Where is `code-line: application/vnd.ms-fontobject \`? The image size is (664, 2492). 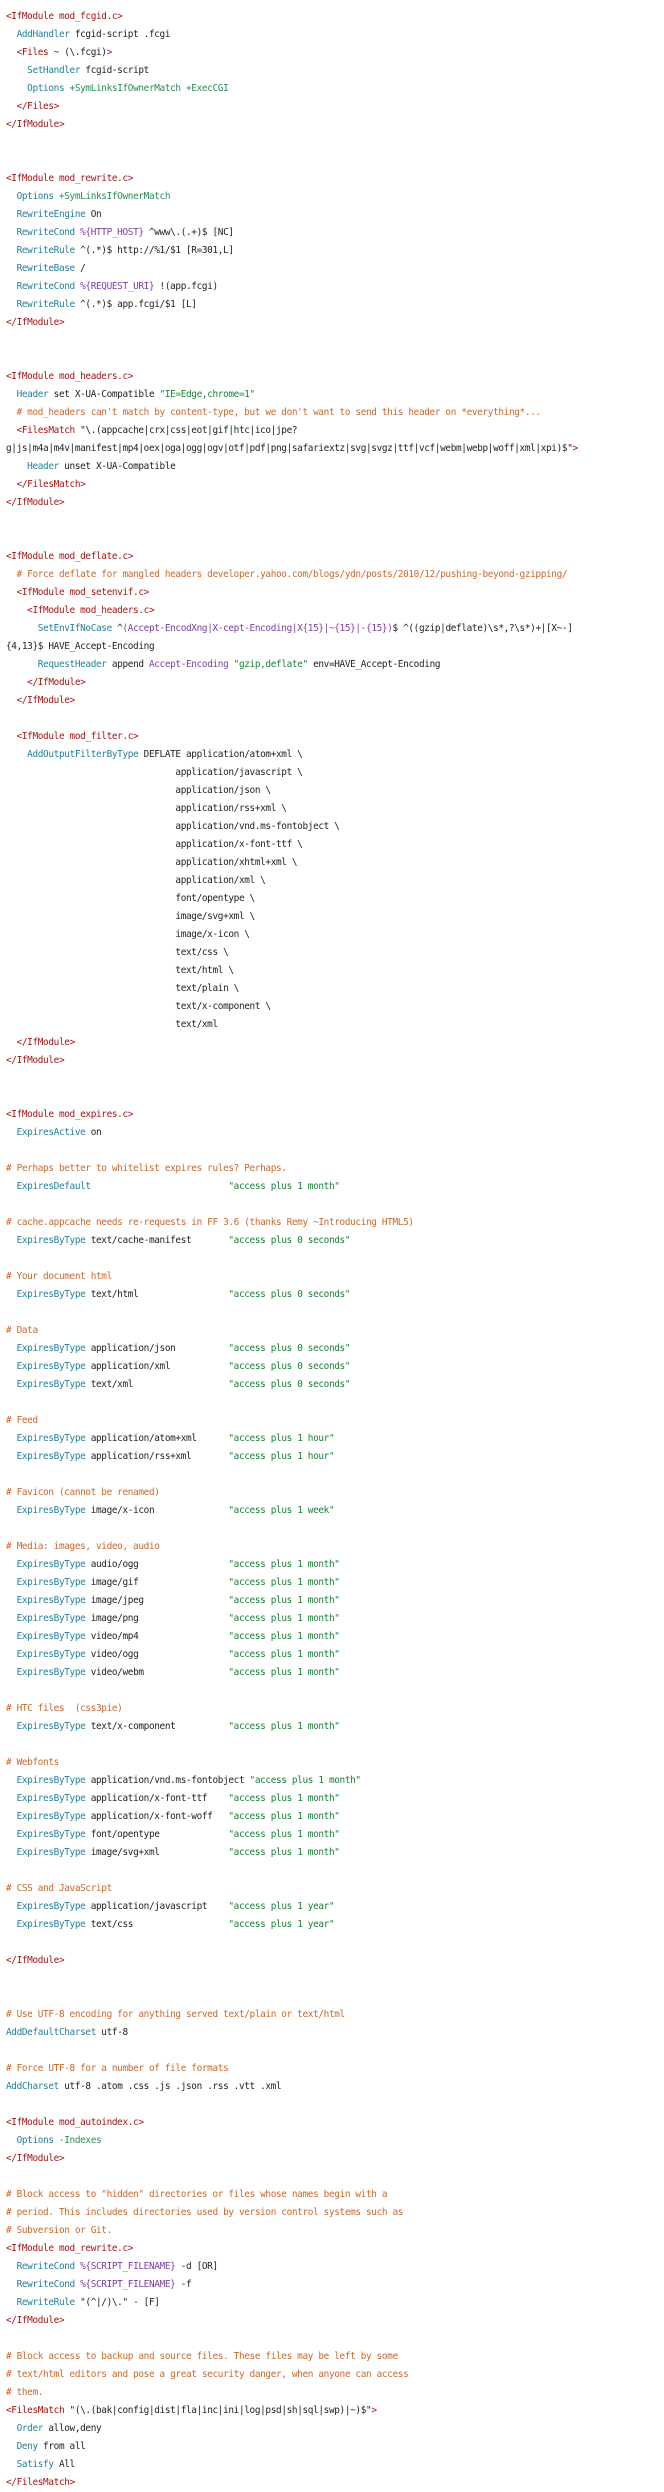 code-line: application/vnd.ms-fontobject \ is located at coordinates (335, 827).